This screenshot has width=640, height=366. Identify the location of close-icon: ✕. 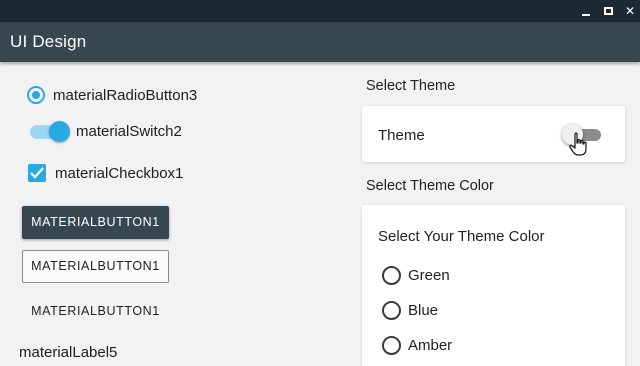
(630, 11).